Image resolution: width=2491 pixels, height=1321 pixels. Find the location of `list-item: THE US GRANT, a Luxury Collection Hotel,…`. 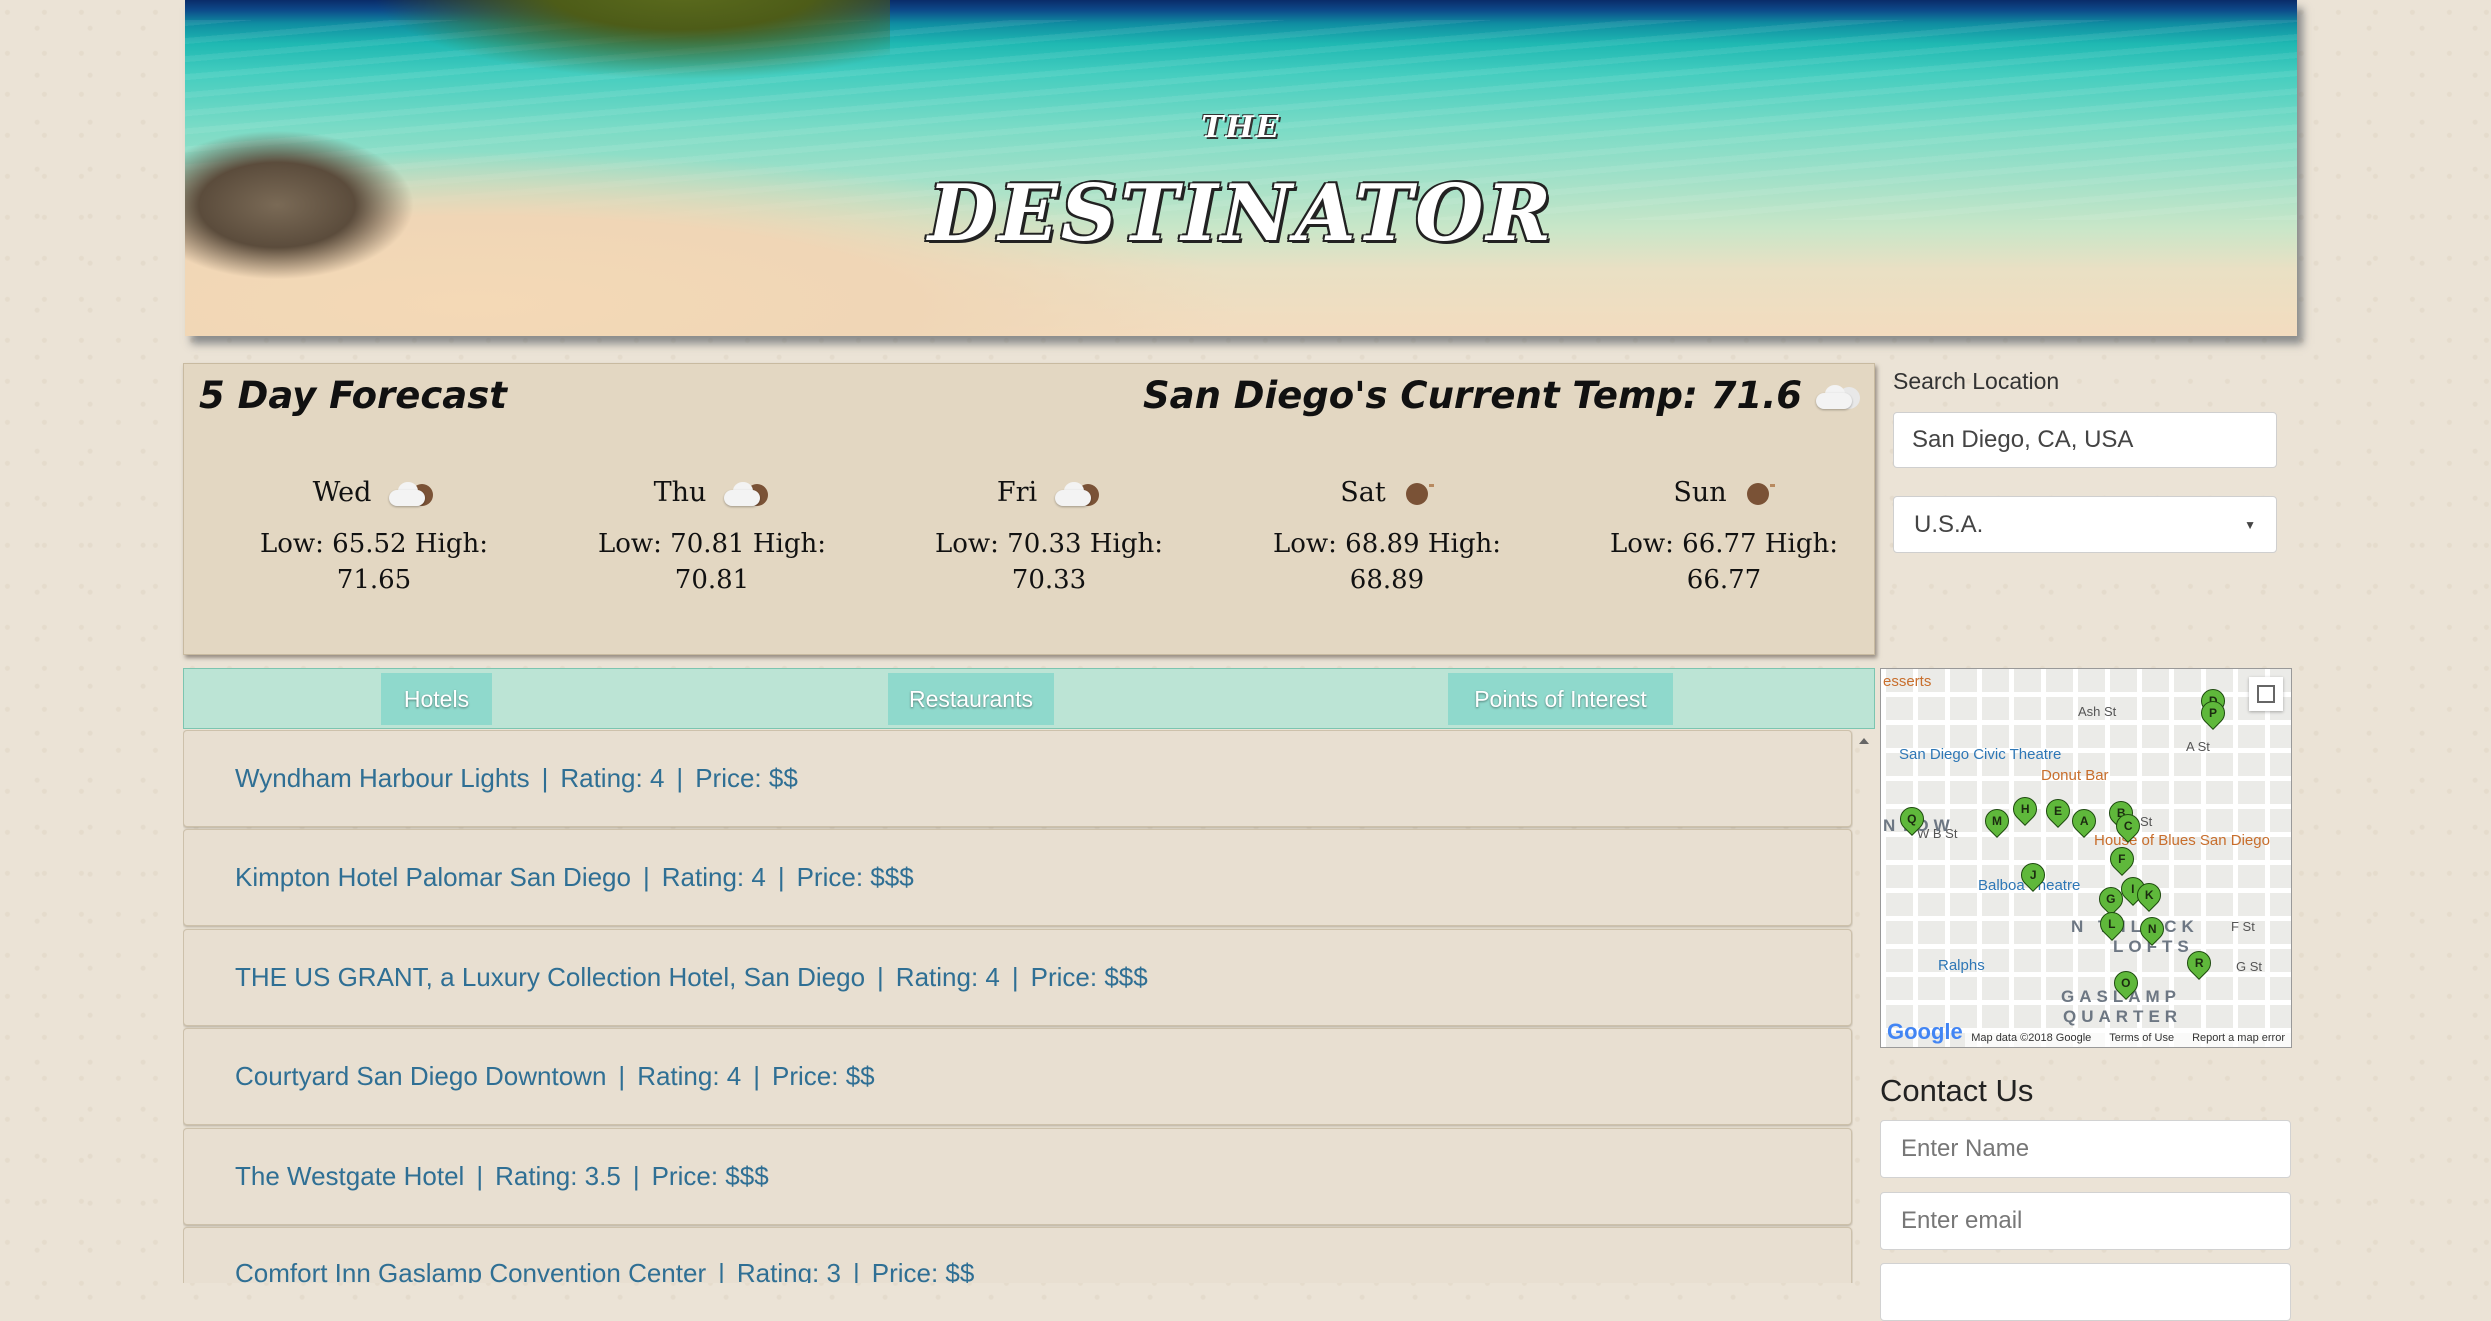

list-item: THE US GRANT, a Luxury Collection Hotel,… is located at coordinates (1017, 977).